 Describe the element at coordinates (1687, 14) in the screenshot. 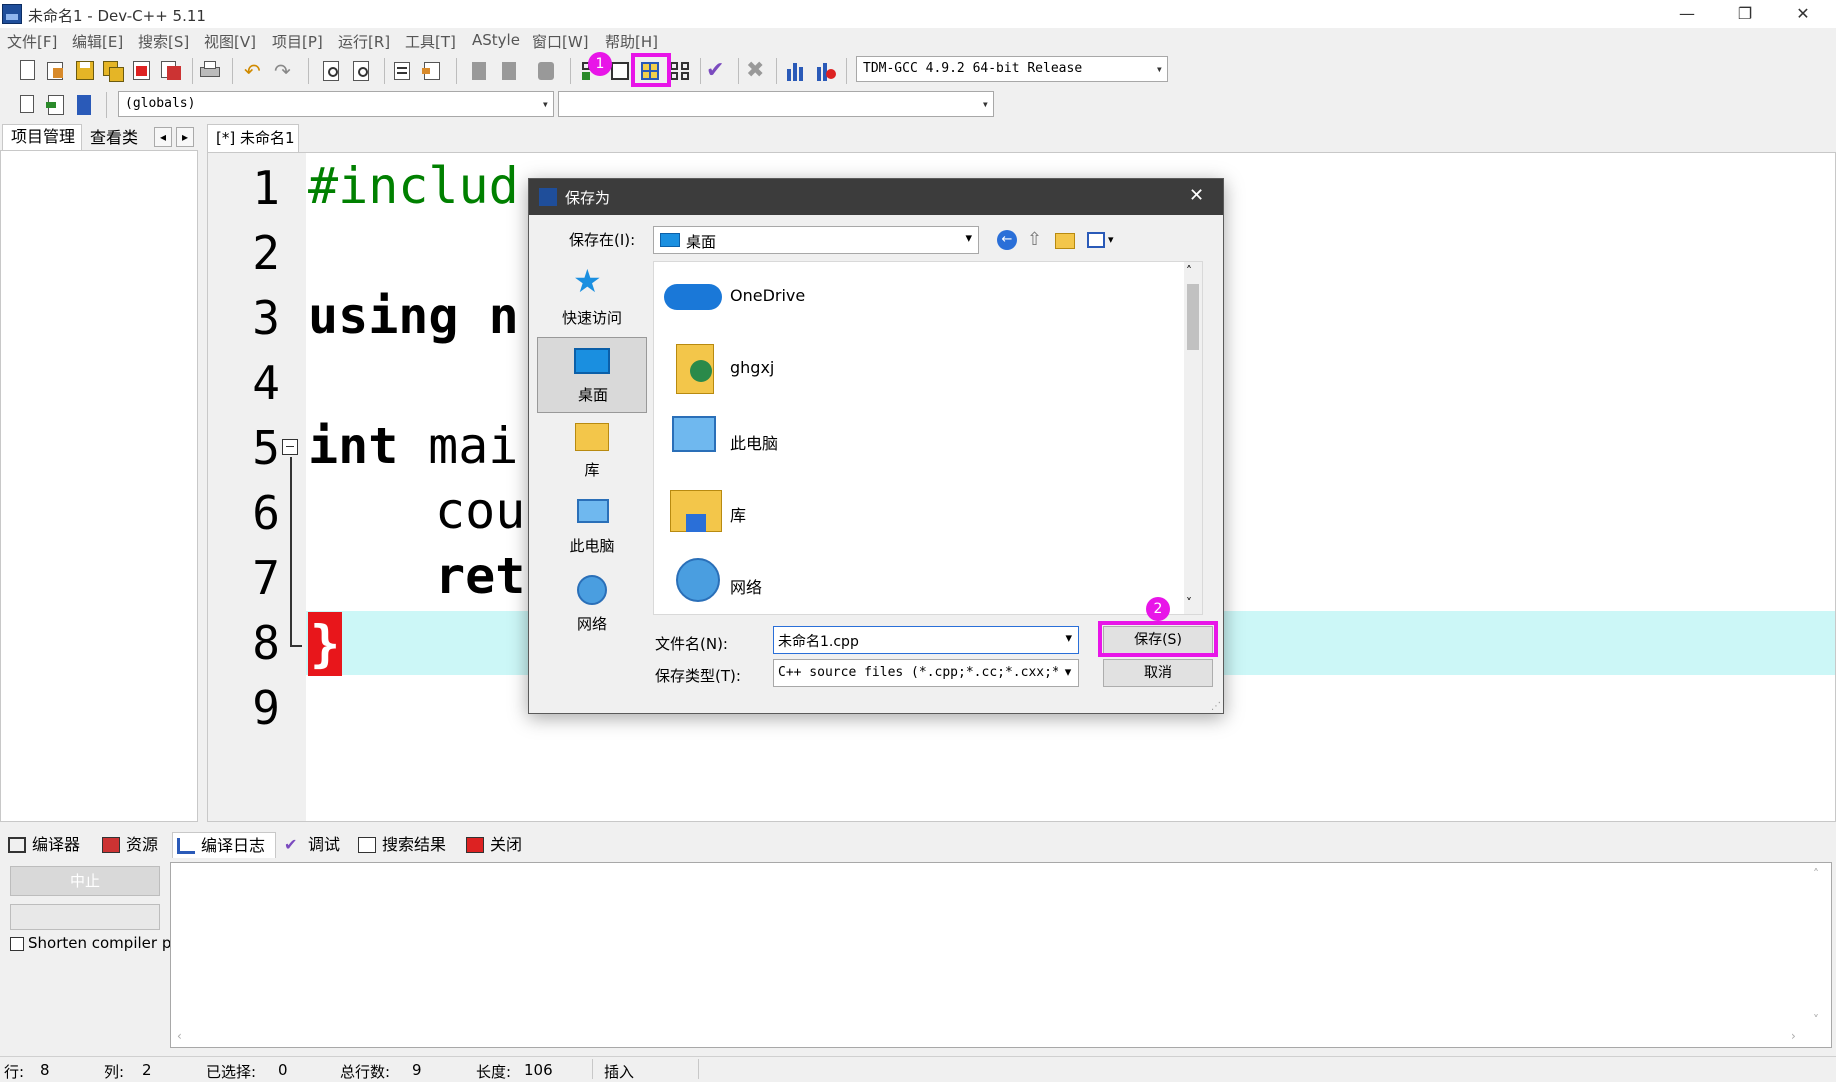

I see `minimize-button: —` at that location.